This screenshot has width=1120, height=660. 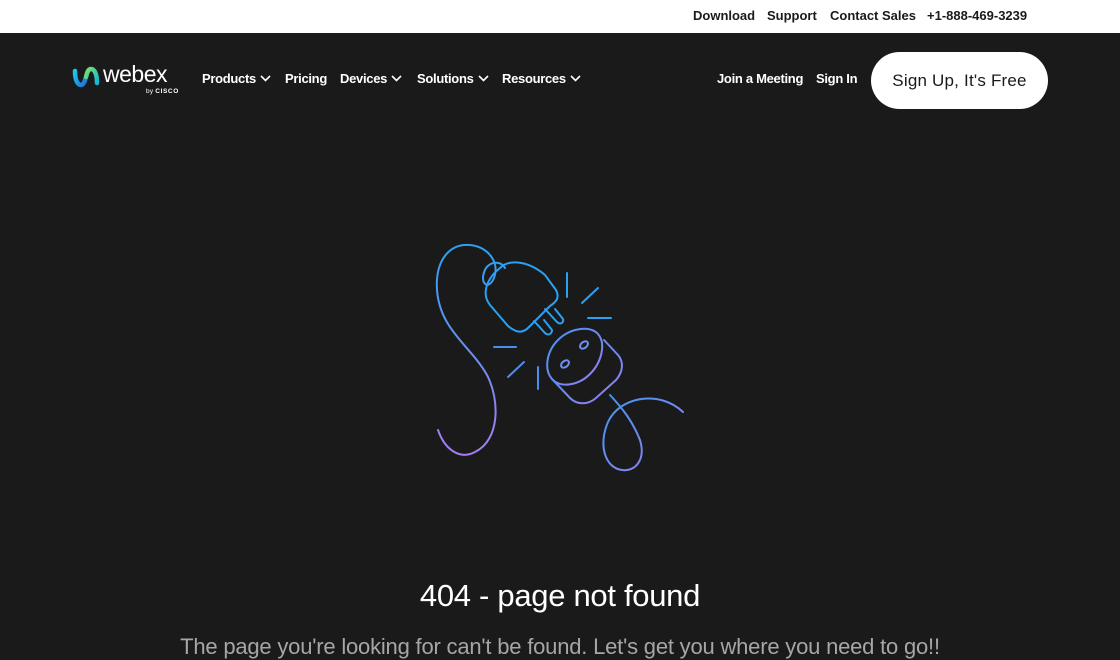 I want to click on sign-in-link: Sign In, so click(x=837, y=78).